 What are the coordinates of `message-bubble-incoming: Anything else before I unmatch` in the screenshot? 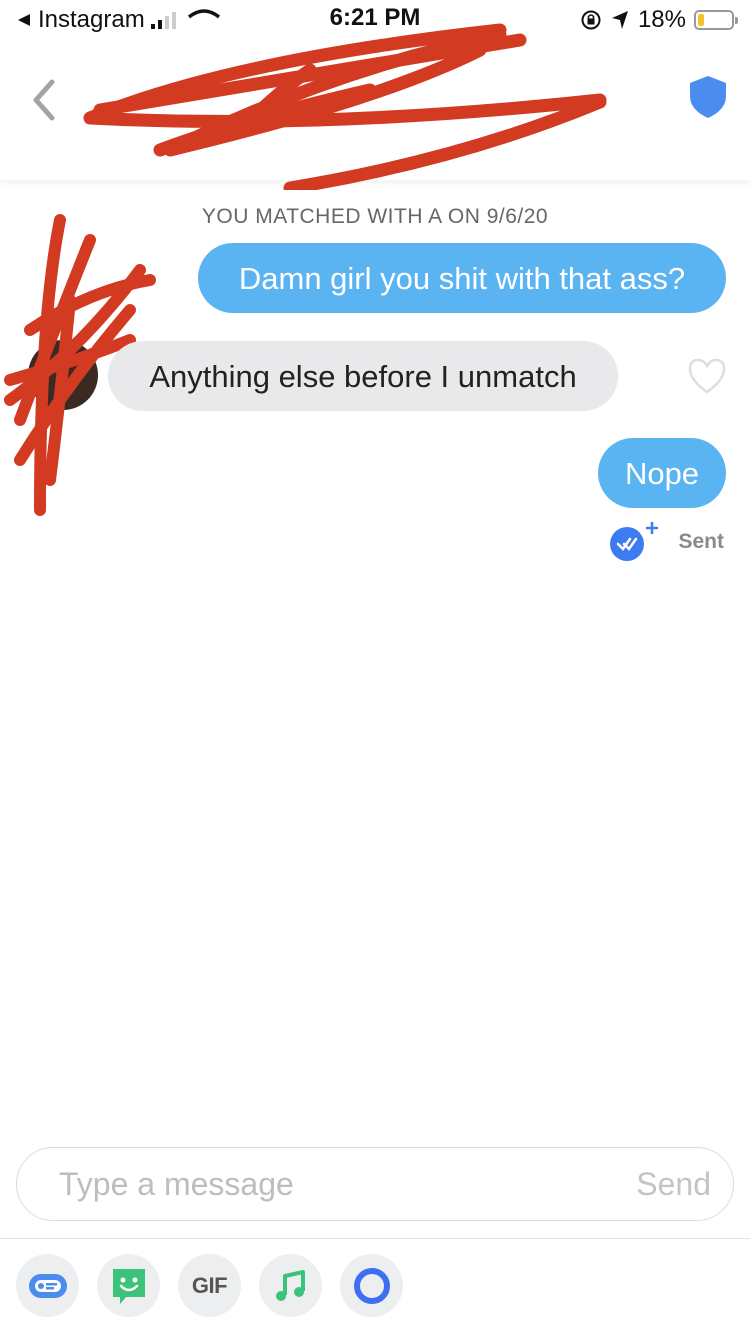 It's located at (363, 376).